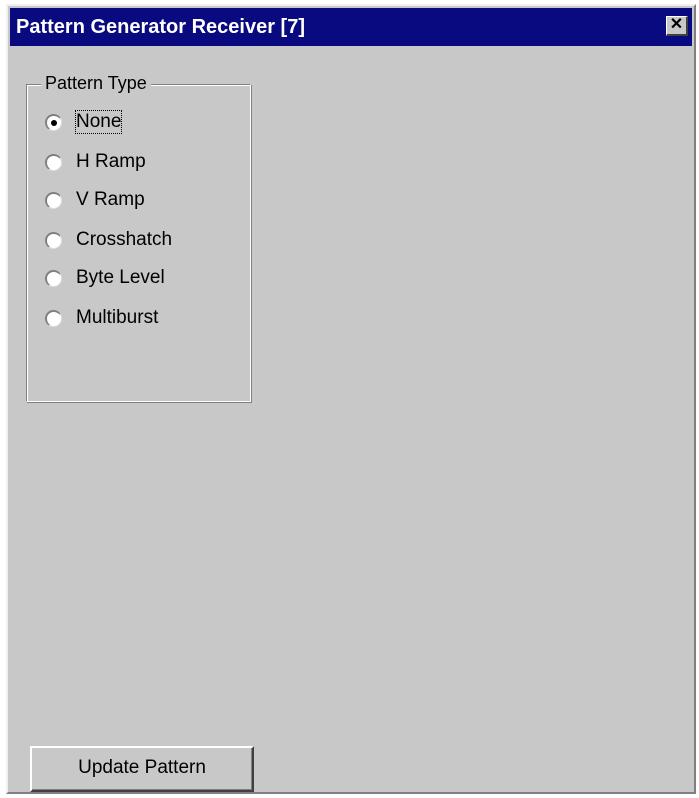  Describe the element at coordinates (98, 122) in the screenshot. I see `radio-label-none: None` at that location.